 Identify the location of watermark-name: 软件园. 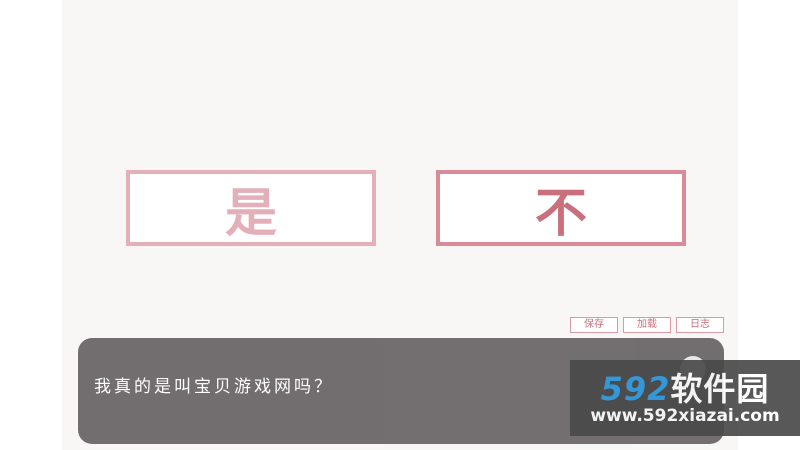
(720, 389).